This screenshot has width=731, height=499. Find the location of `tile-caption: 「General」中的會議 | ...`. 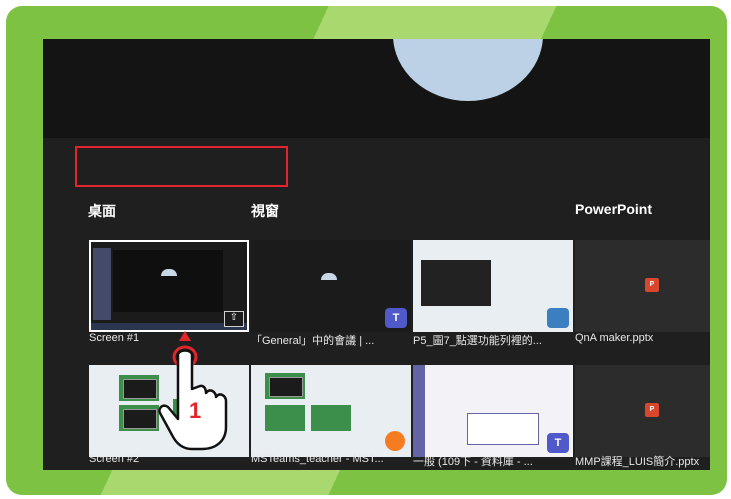

tile-caption: 「General」中的會議 | ... is located at coordinates (313, 341).